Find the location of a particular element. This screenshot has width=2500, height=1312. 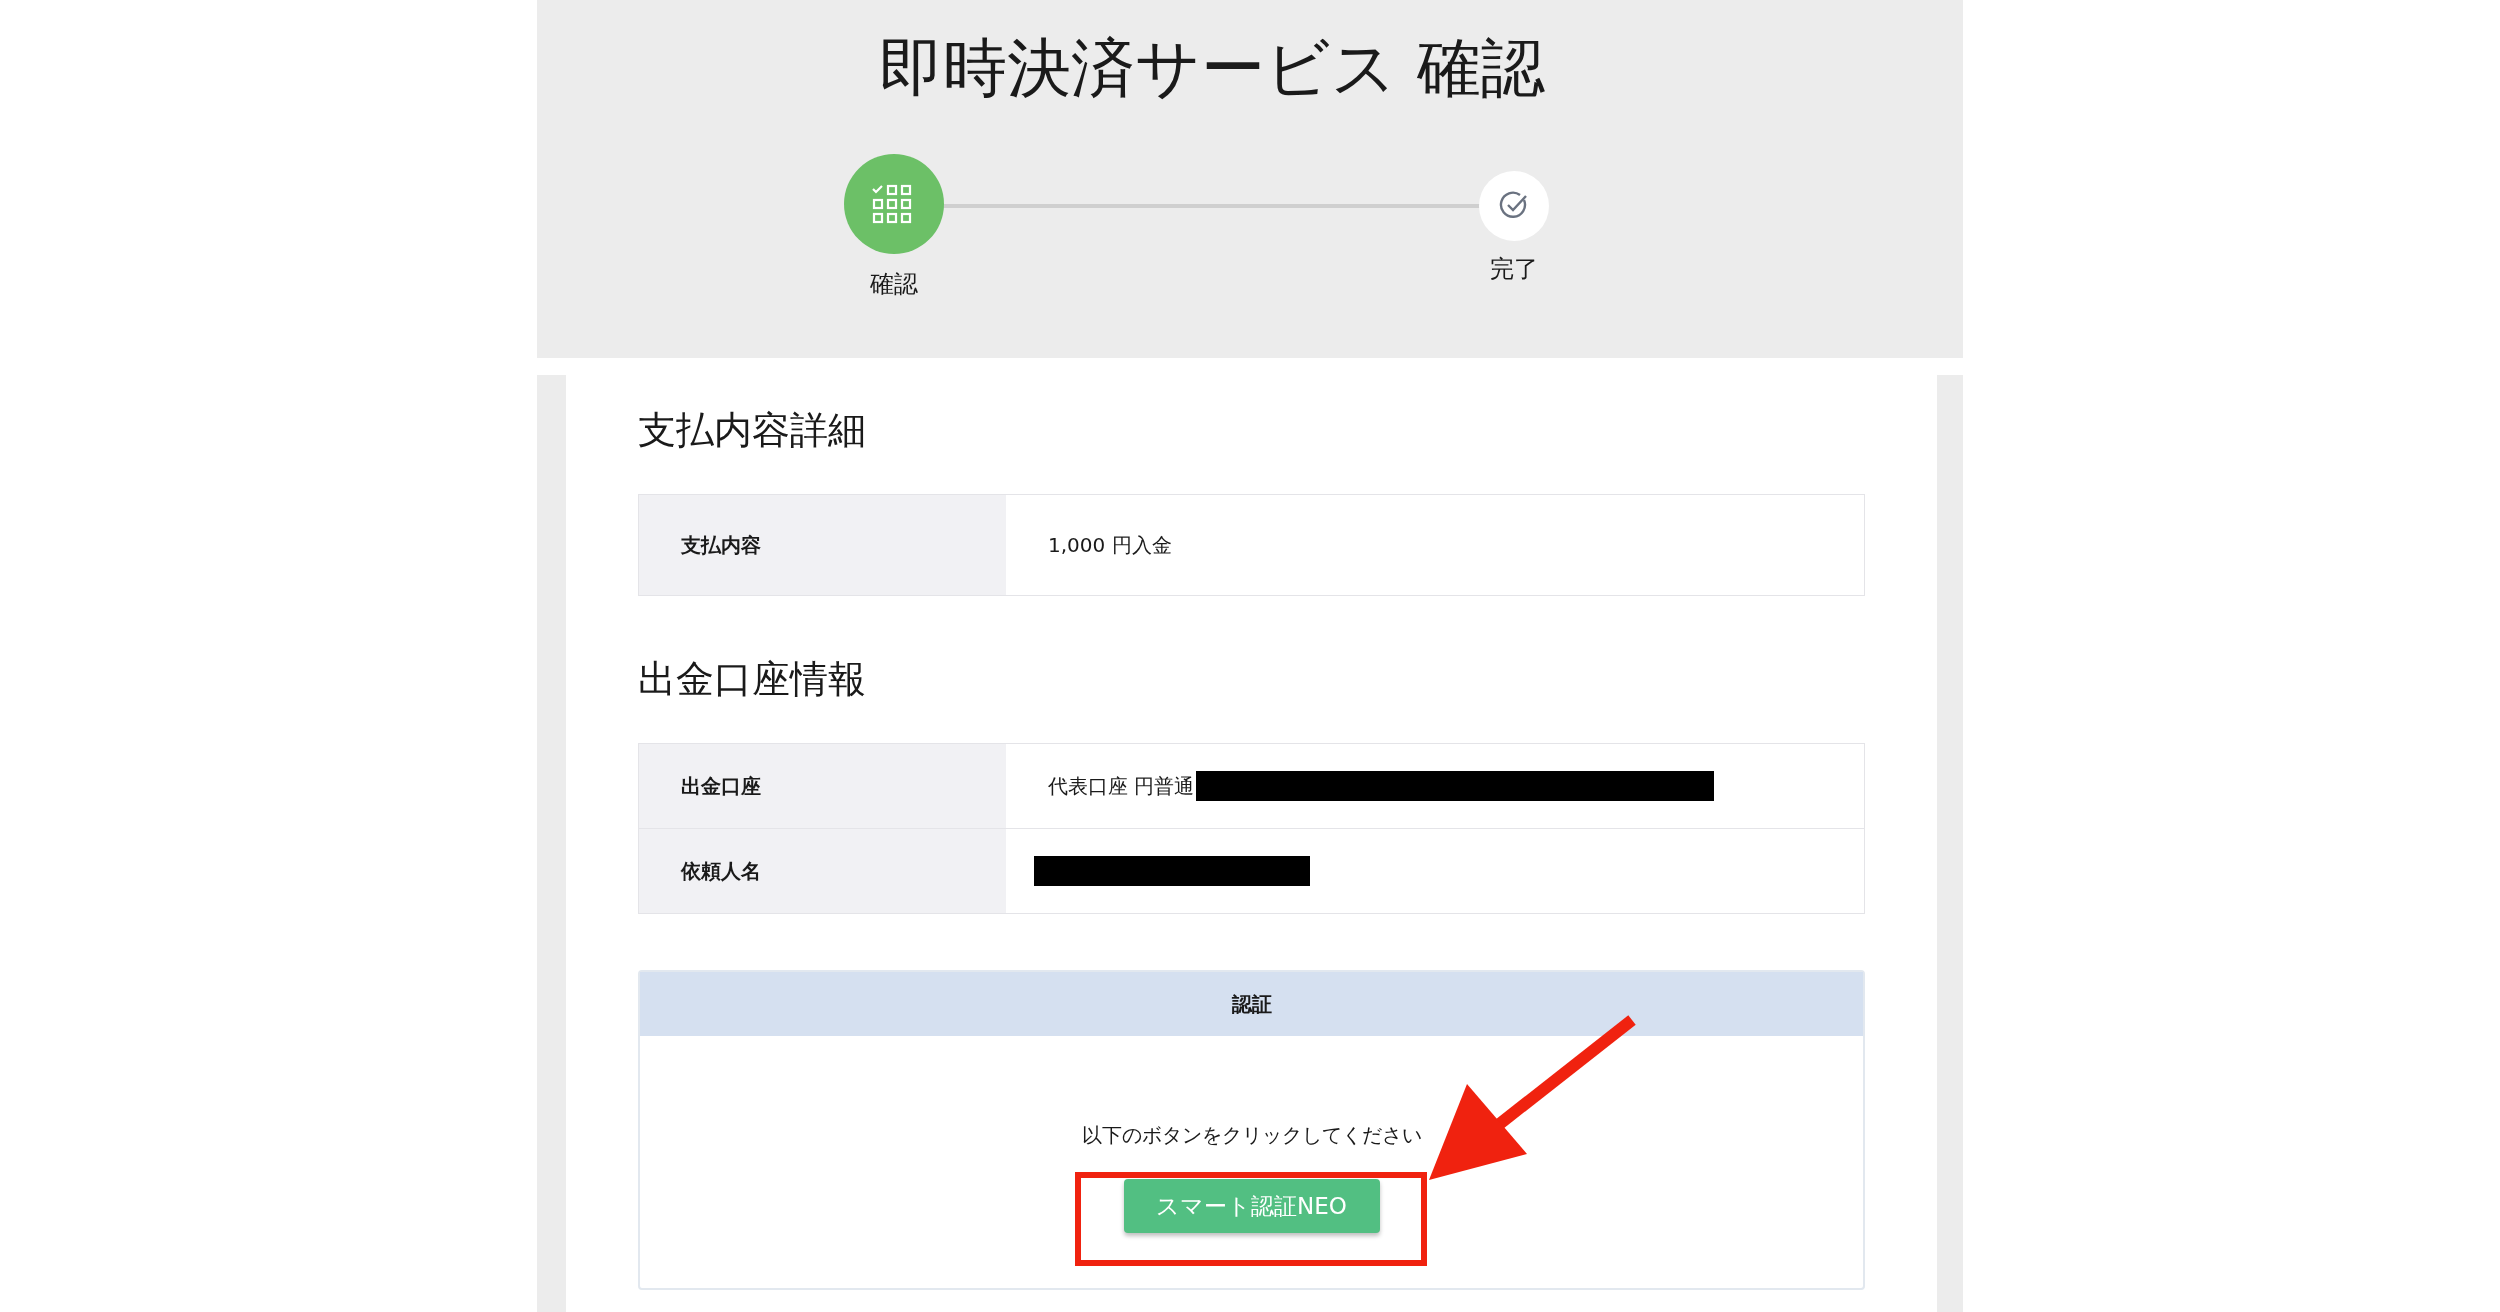

auth-header: 認証 is located at coordinates (1251, 1004).